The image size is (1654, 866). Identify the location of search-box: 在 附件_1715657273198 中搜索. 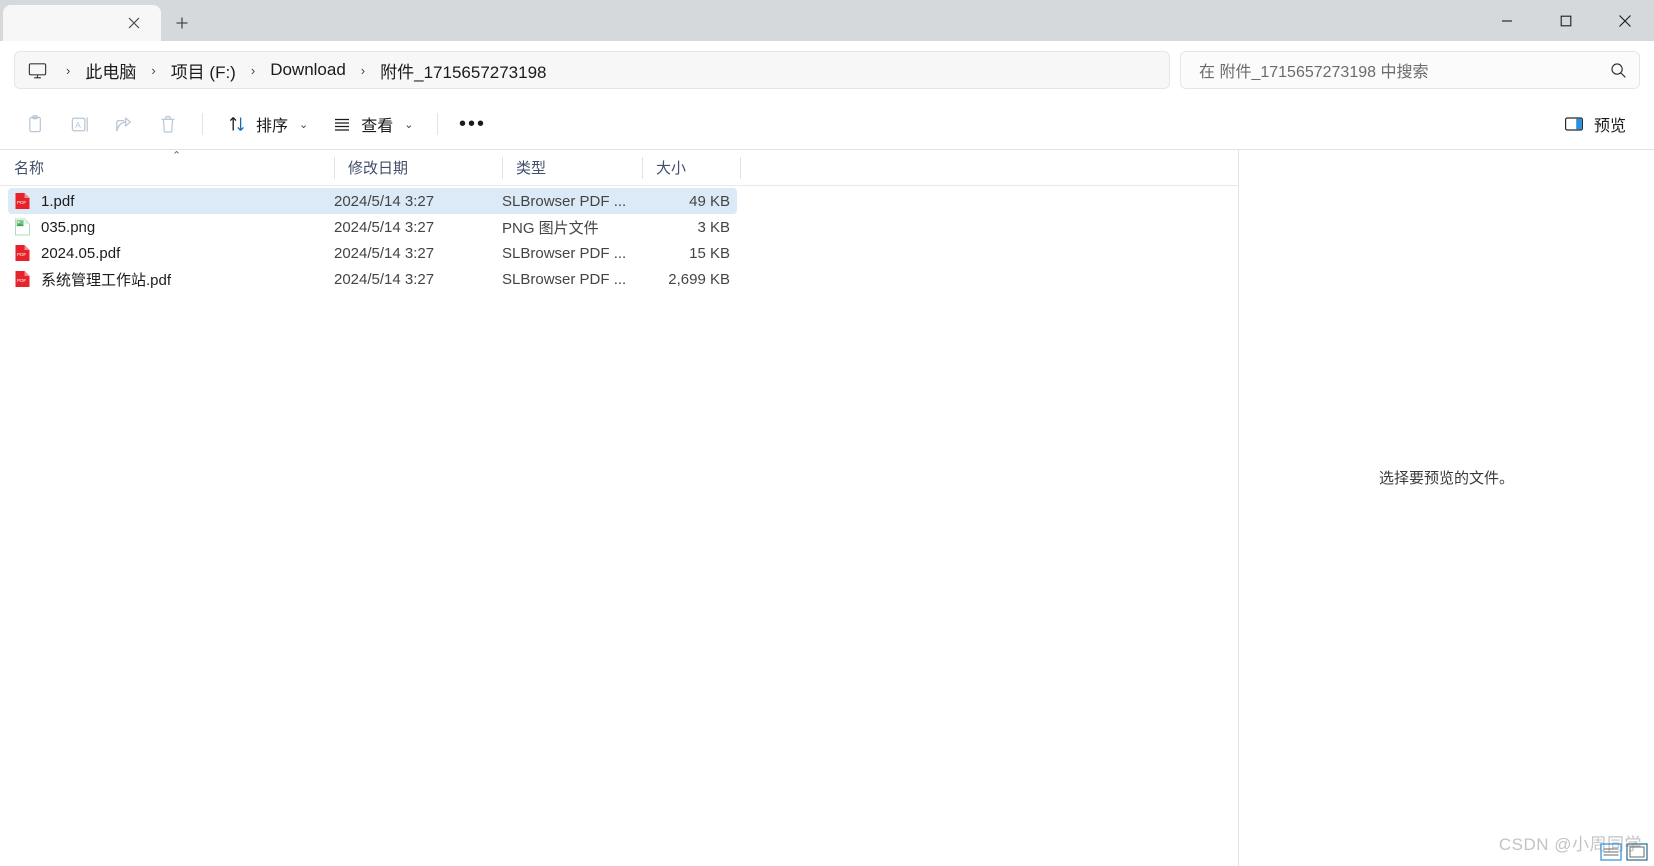
(1410, 70).